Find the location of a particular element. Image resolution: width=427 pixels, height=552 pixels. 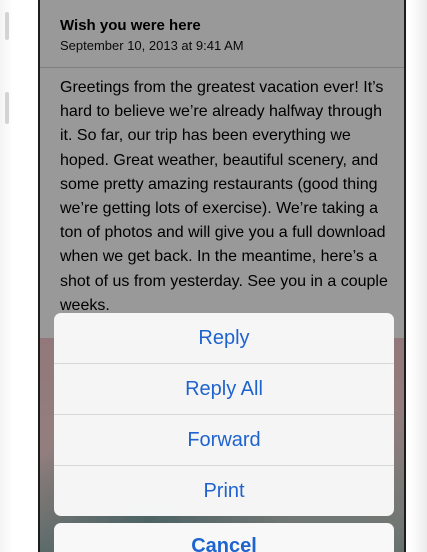

forward-button: Forward is located at coordinates (224, 440).